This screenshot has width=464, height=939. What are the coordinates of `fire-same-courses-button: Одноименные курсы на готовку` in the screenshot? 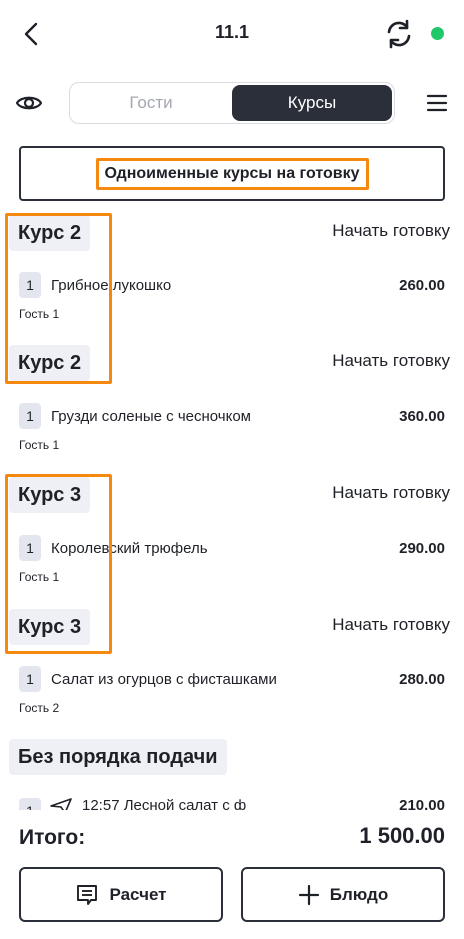 It's located at (232, 173).